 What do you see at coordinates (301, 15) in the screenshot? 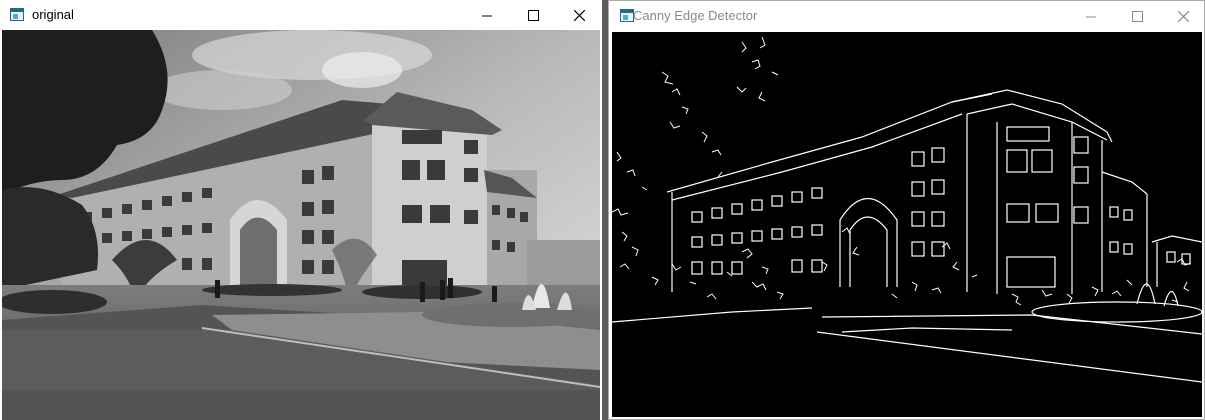
I see `original-titlebar: original` at bounding box center [301, 15].